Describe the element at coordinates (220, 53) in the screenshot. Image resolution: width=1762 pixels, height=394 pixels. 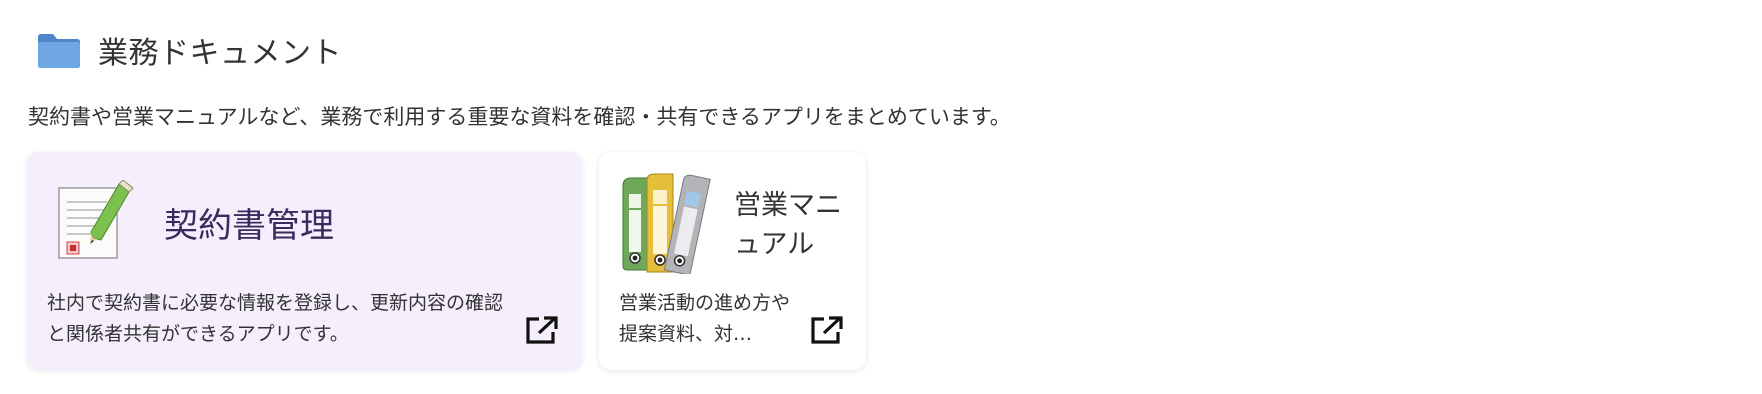
I see `section-title: 業務ドキュメント` at that location.